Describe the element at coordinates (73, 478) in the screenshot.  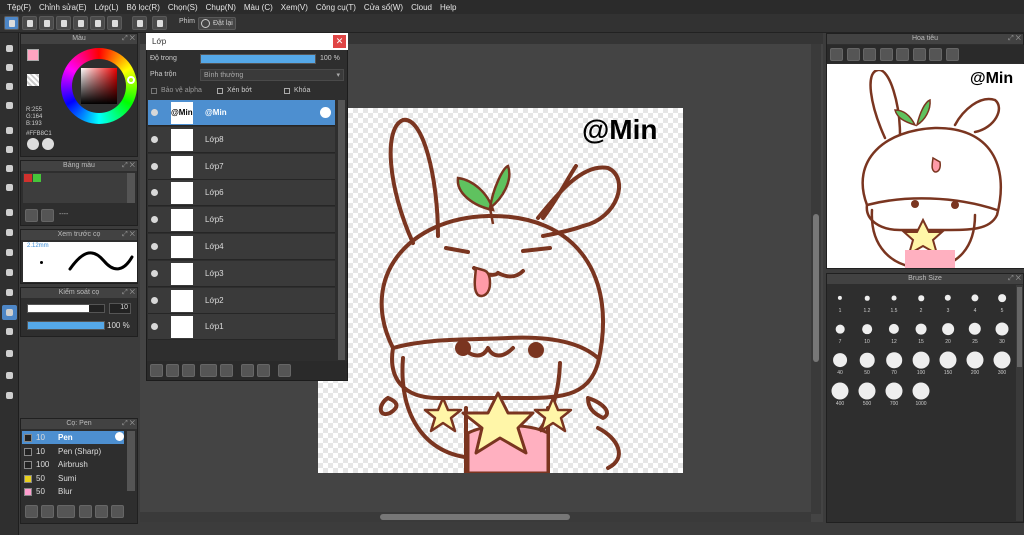
I see `brush-item: 50 Sumi` at that location.